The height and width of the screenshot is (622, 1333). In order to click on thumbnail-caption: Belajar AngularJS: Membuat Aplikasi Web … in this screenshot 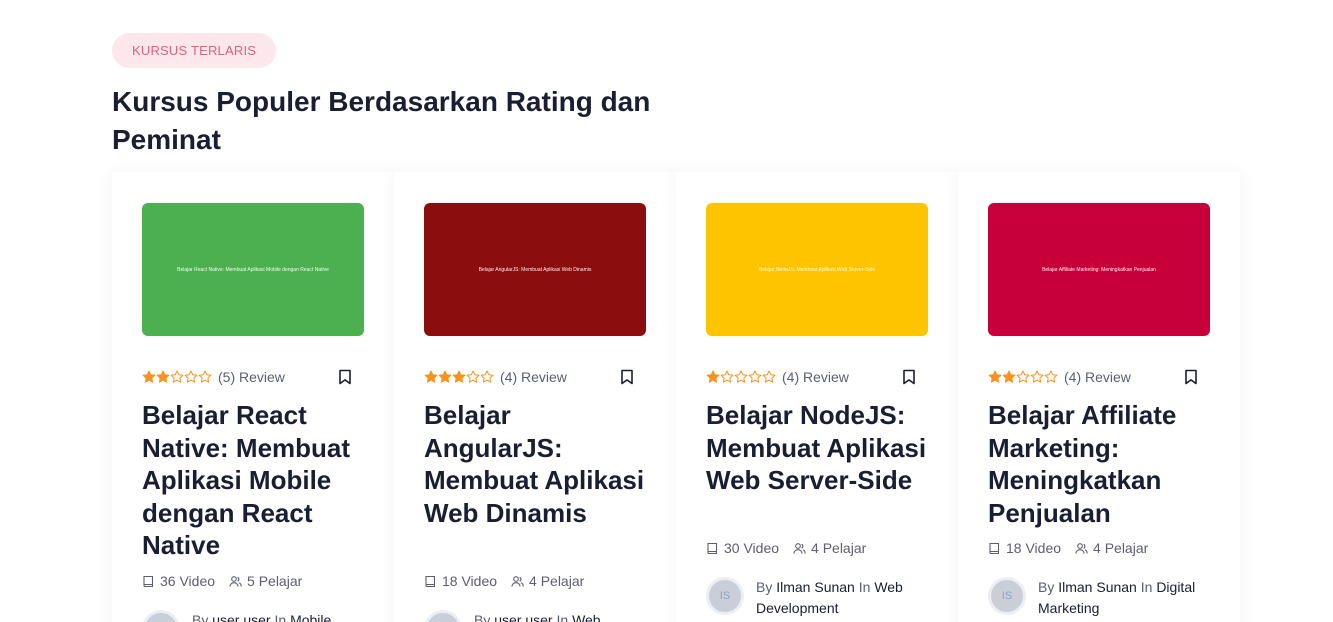, I will do `click(535, 269)`.